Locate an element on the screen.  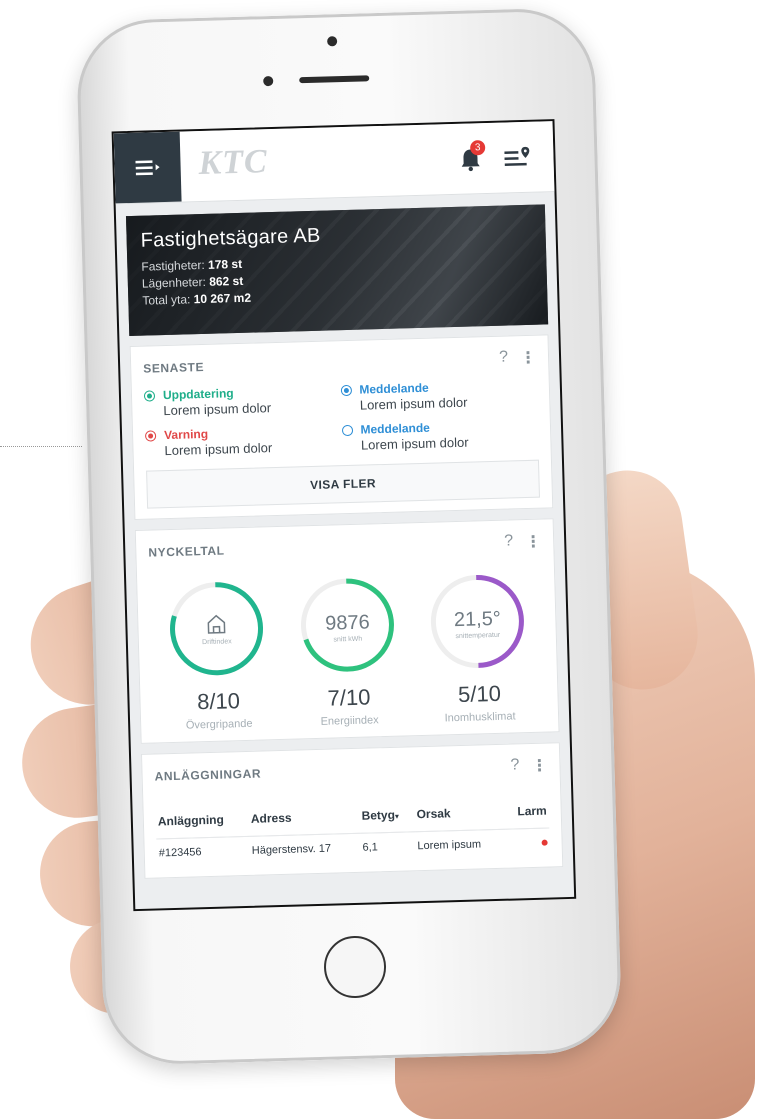
show-more-button: VISA FLER is located at coordinates (343, 484).